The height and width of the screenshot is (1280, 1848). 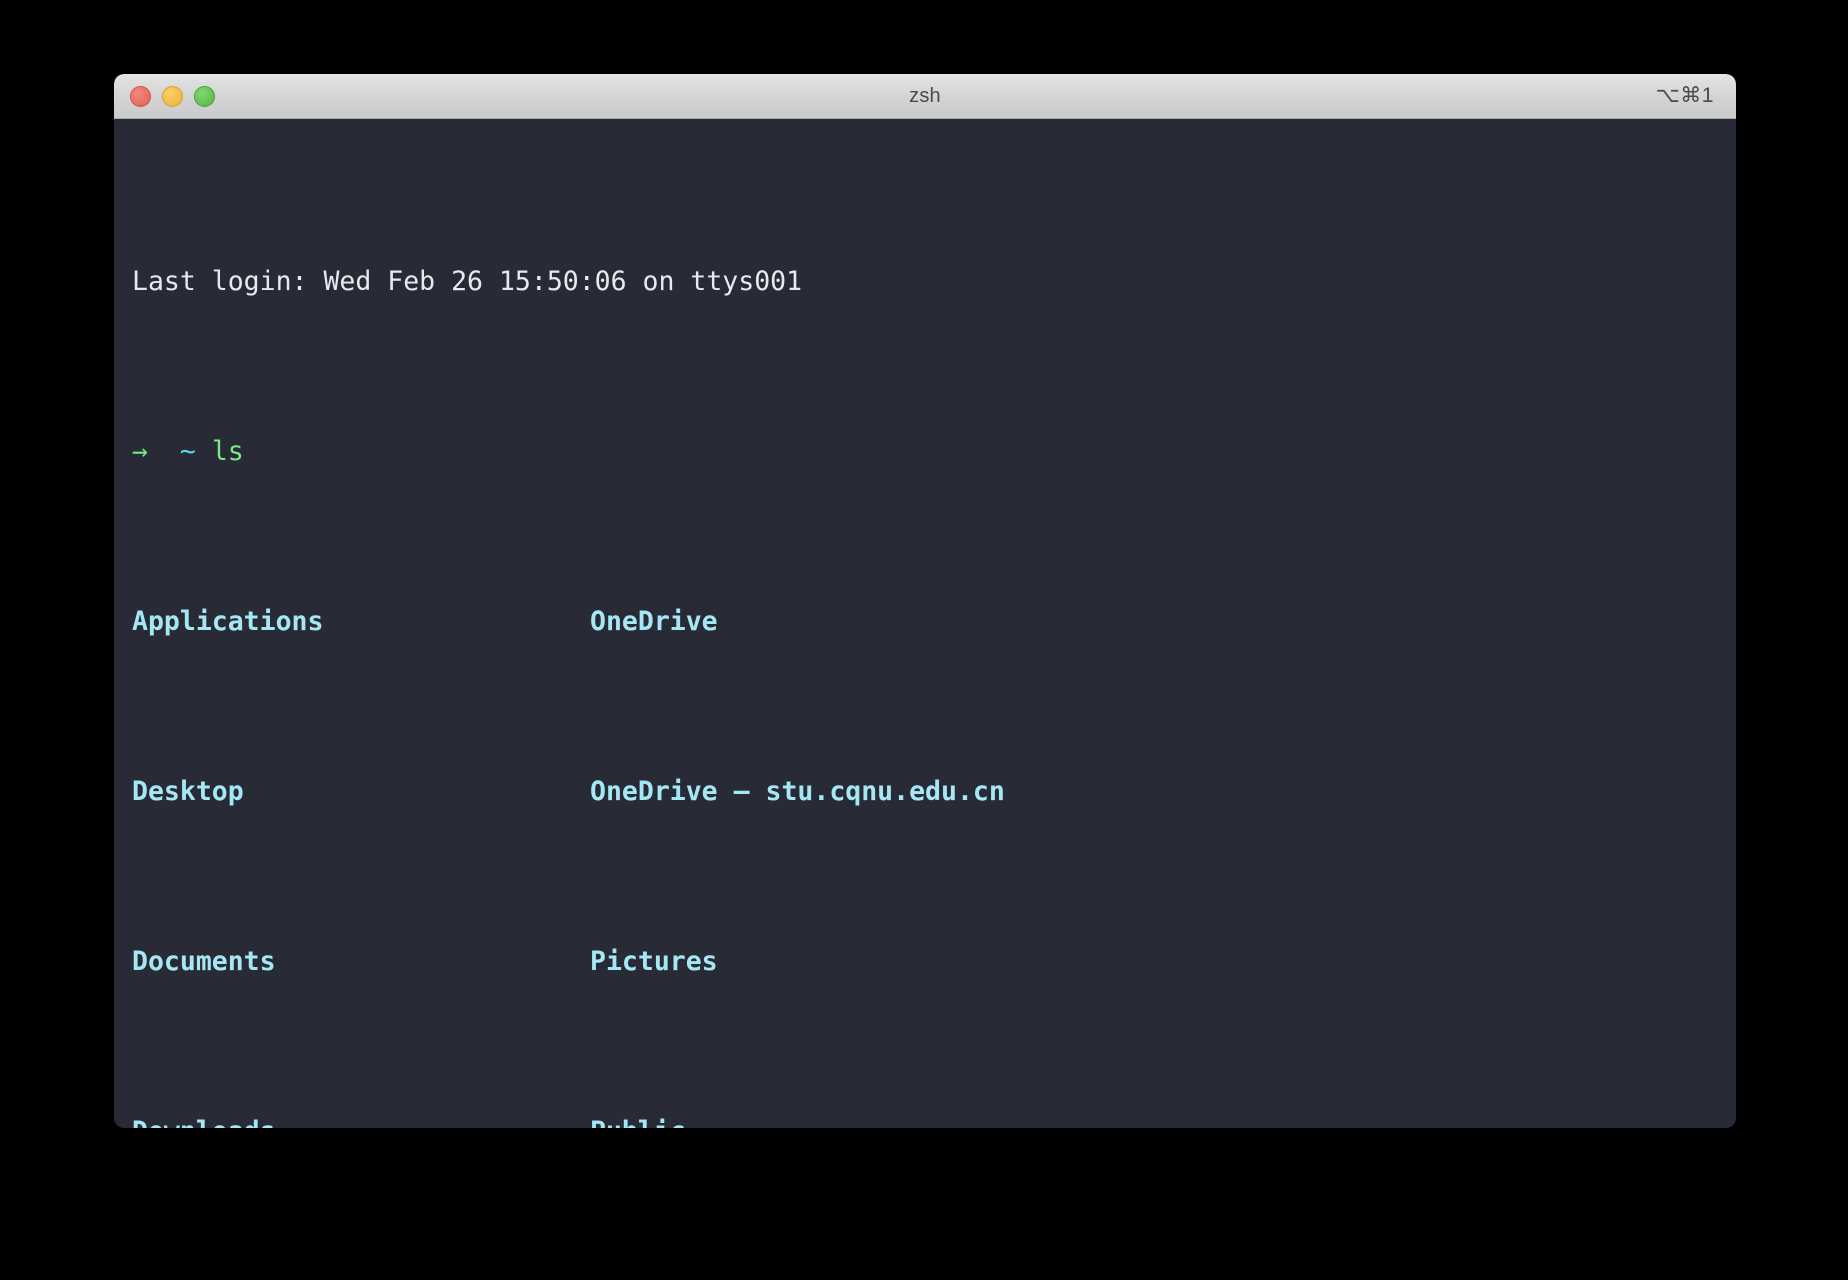 I want to click on terminal-line-prompt-ls: → ~ ls, so click(x=934, y=452).